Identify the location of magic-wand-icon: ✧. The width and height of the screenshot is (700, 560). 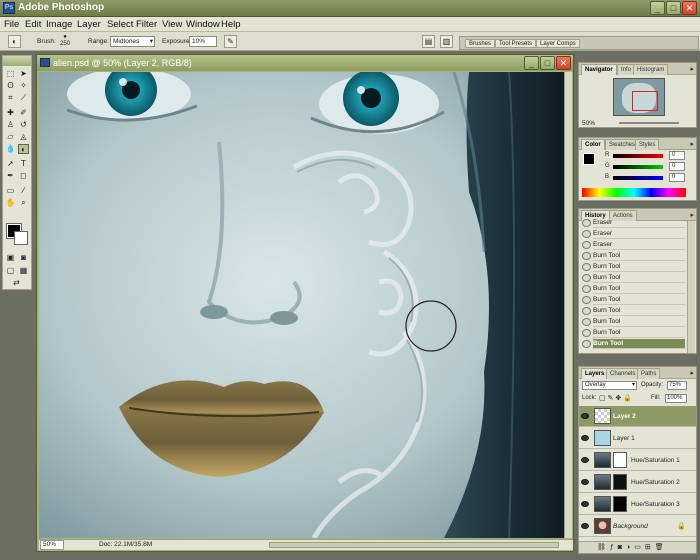
(23, 86).